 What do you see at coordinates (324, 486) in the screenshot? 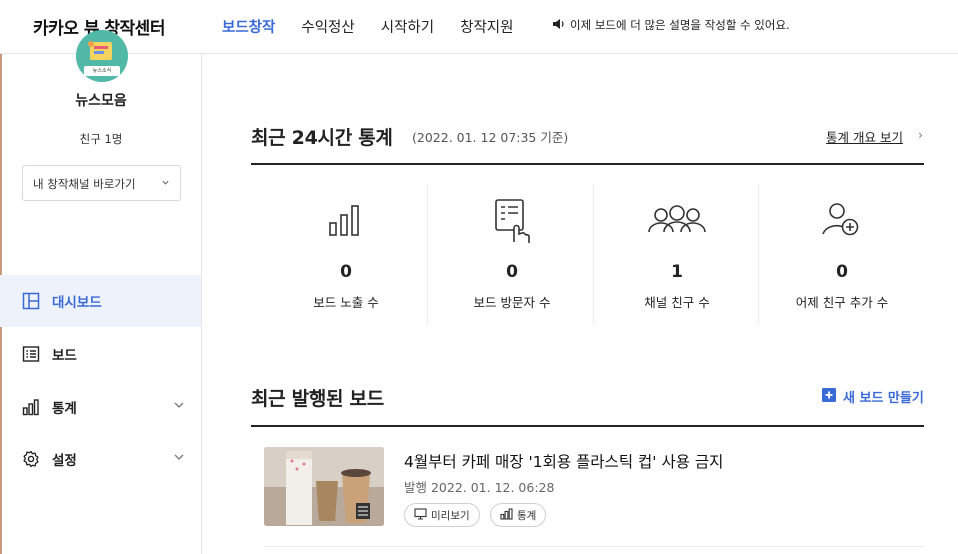
I see `board-thumbnail` at bounding box center [324, 486].